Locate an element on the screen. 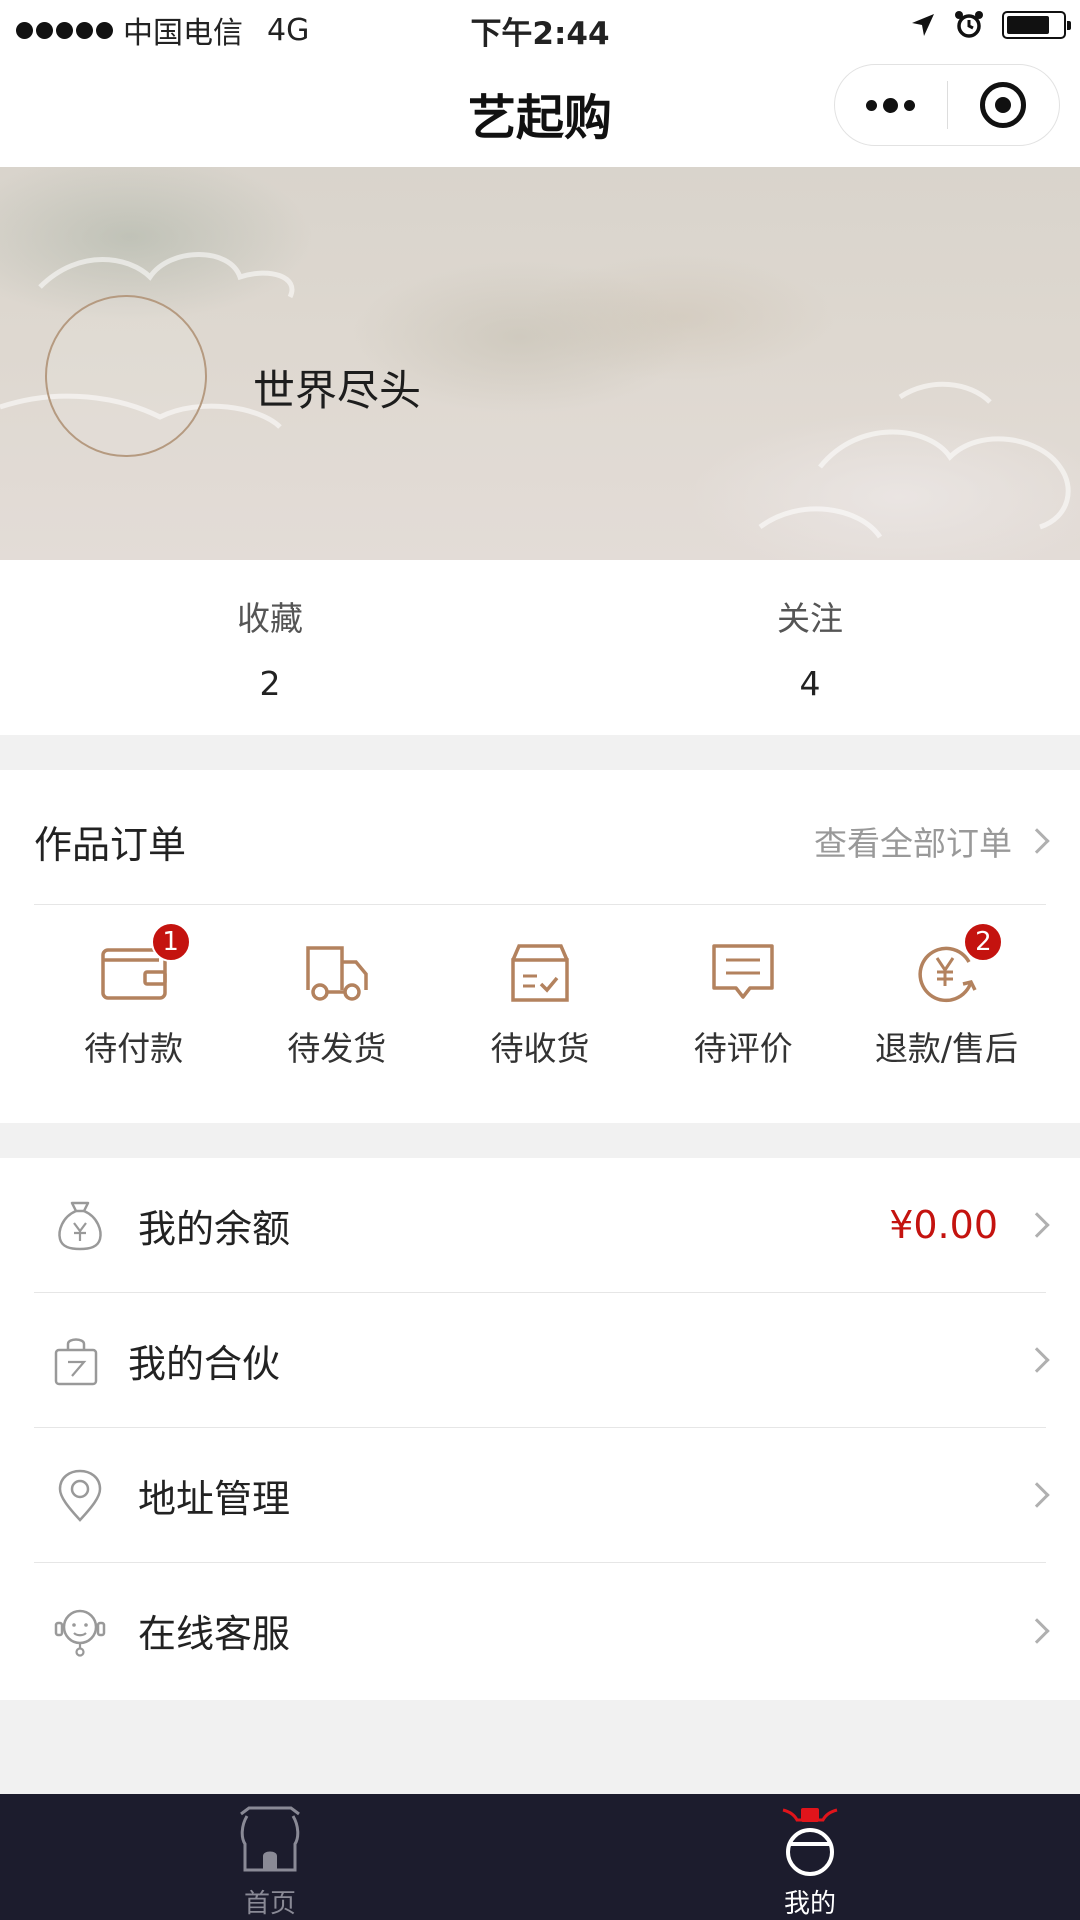  refund-yen-icon: 2 is located at coordinates (957, 963).